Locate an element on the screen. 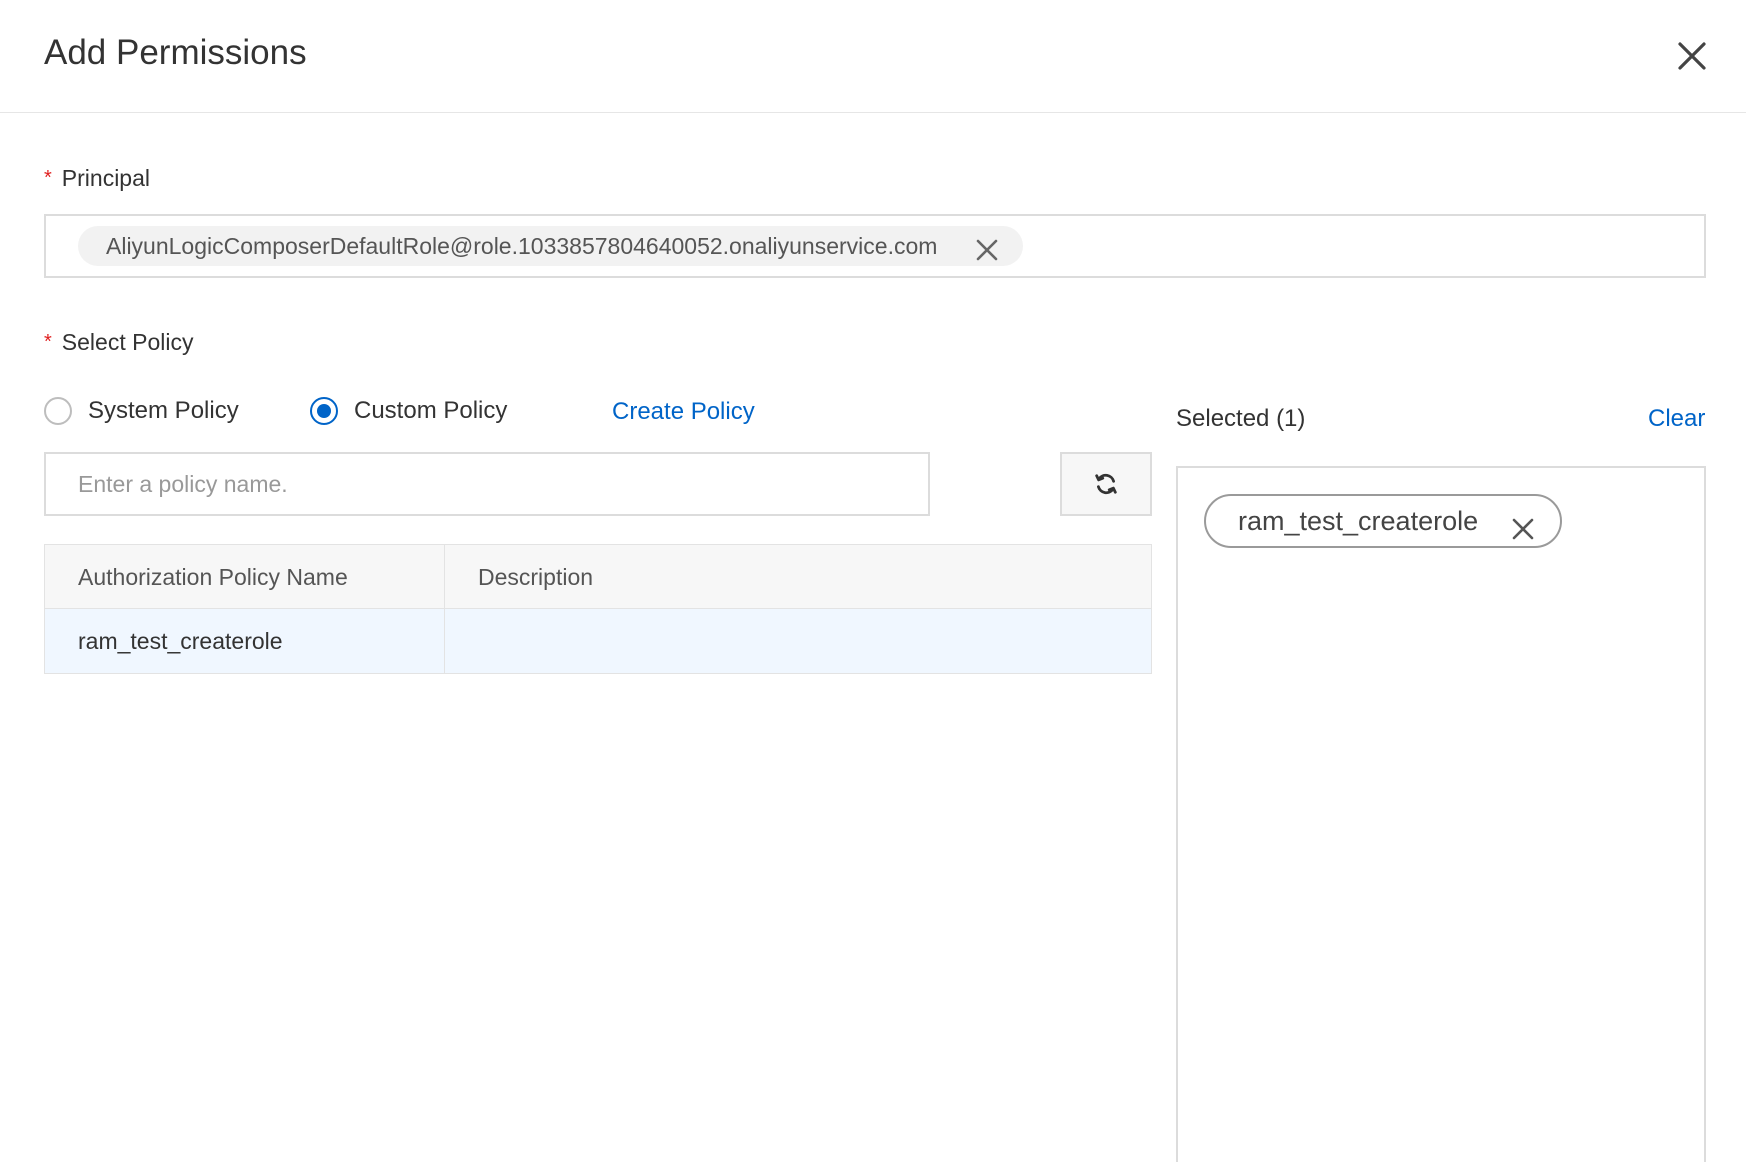 The height and width of the screenshot is (1162, 1746). radio-system-policy-label: System Policy is located at coordinates (163, 410).